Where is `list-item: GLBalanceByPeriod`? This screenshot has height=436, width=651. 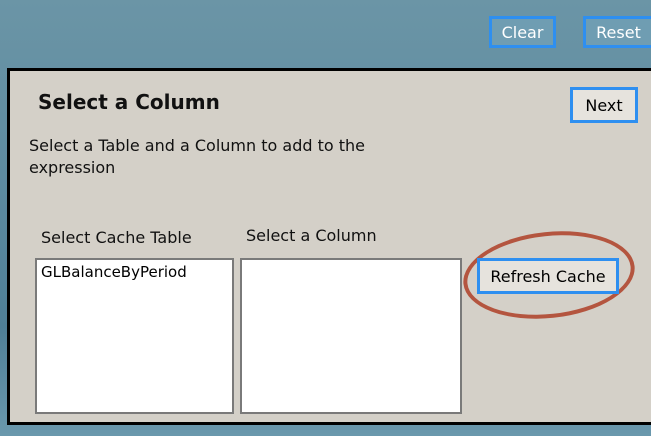
list-item: GLBalanceByPeriod is located at coordinates (134, 272).